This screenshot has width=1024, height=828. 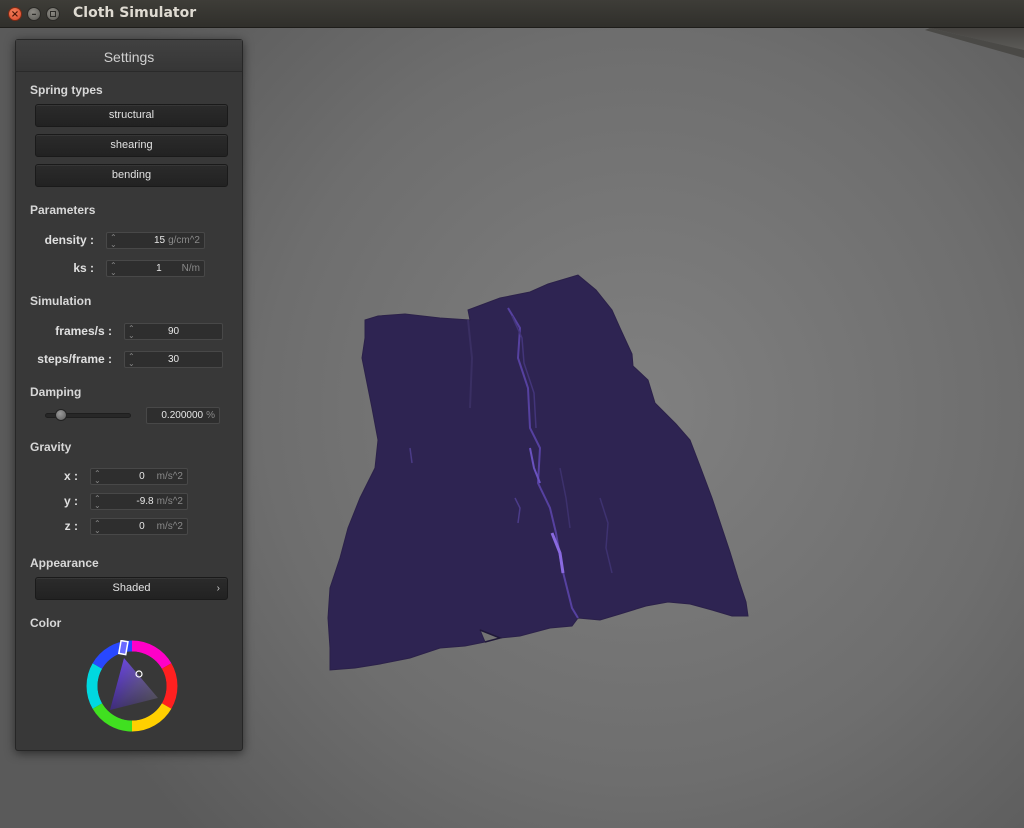 I want to click on window-title: Cloth Simulator, so click(x=135, y=13).